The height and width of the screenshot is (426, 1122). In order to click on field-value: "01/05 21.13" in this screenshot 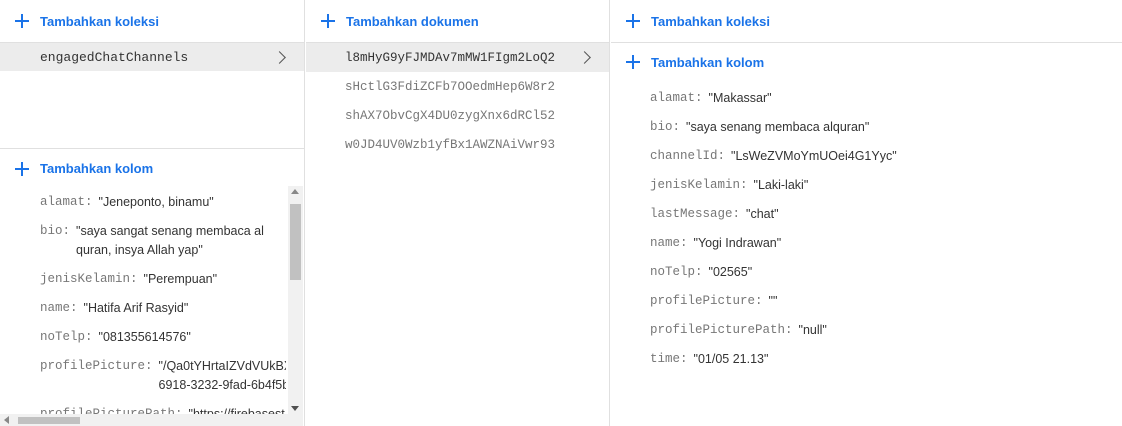, I will do `click(731, 359)`.